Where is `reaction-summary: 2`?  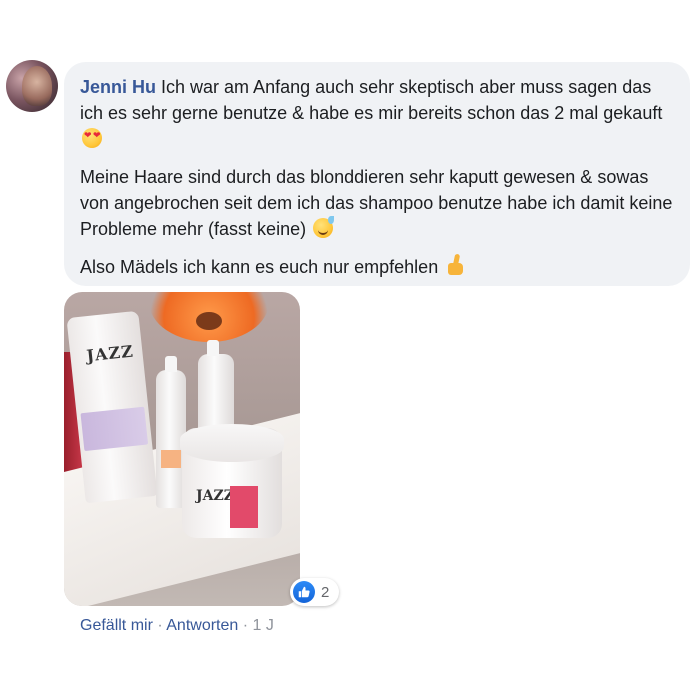 reaction-summary: 2 is located at coordinates (315, 592).